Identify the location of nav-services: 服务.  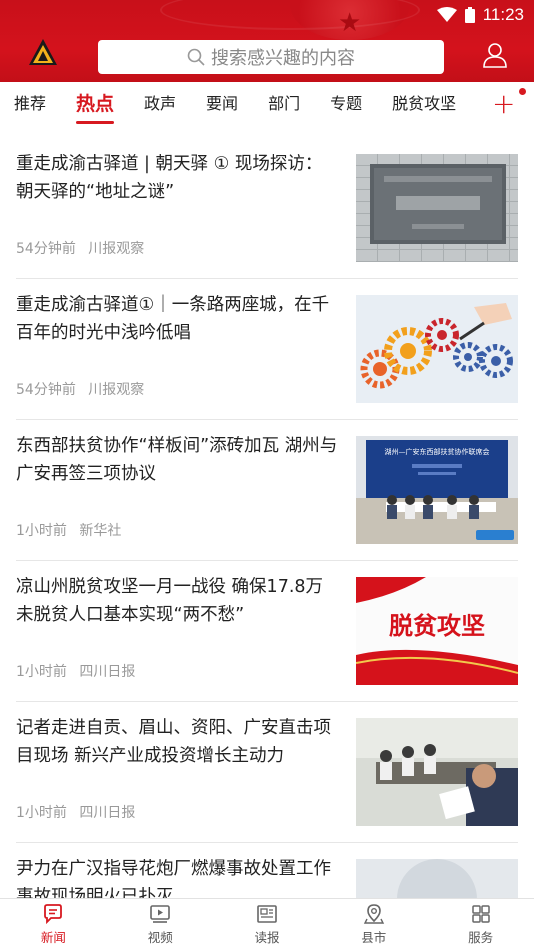
(480, 924).